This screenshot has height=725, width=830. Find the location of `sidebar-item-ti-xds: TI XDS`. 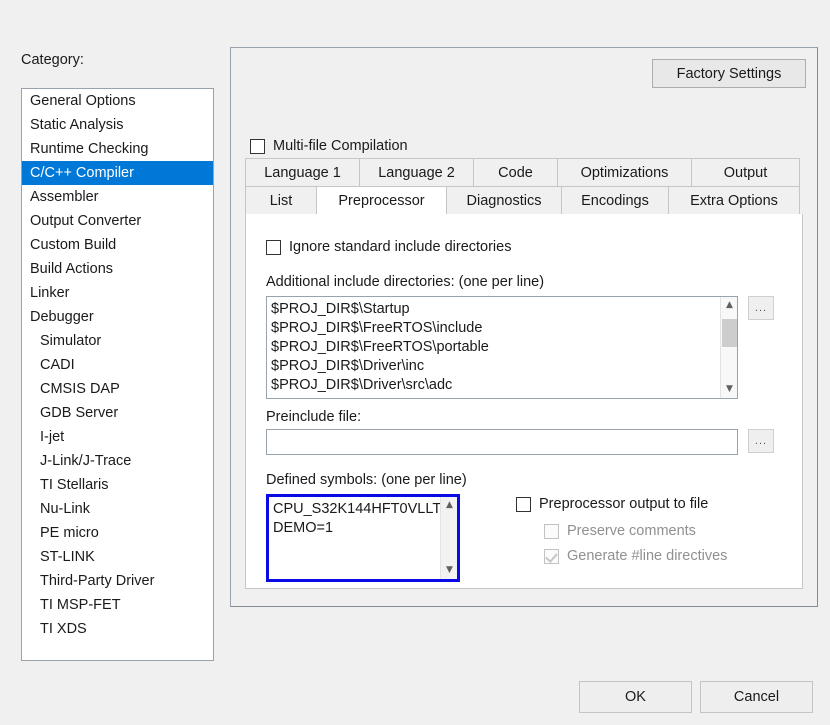

sidebar-item-ti-xds: TI XDS is located at coordinates (117, 629).